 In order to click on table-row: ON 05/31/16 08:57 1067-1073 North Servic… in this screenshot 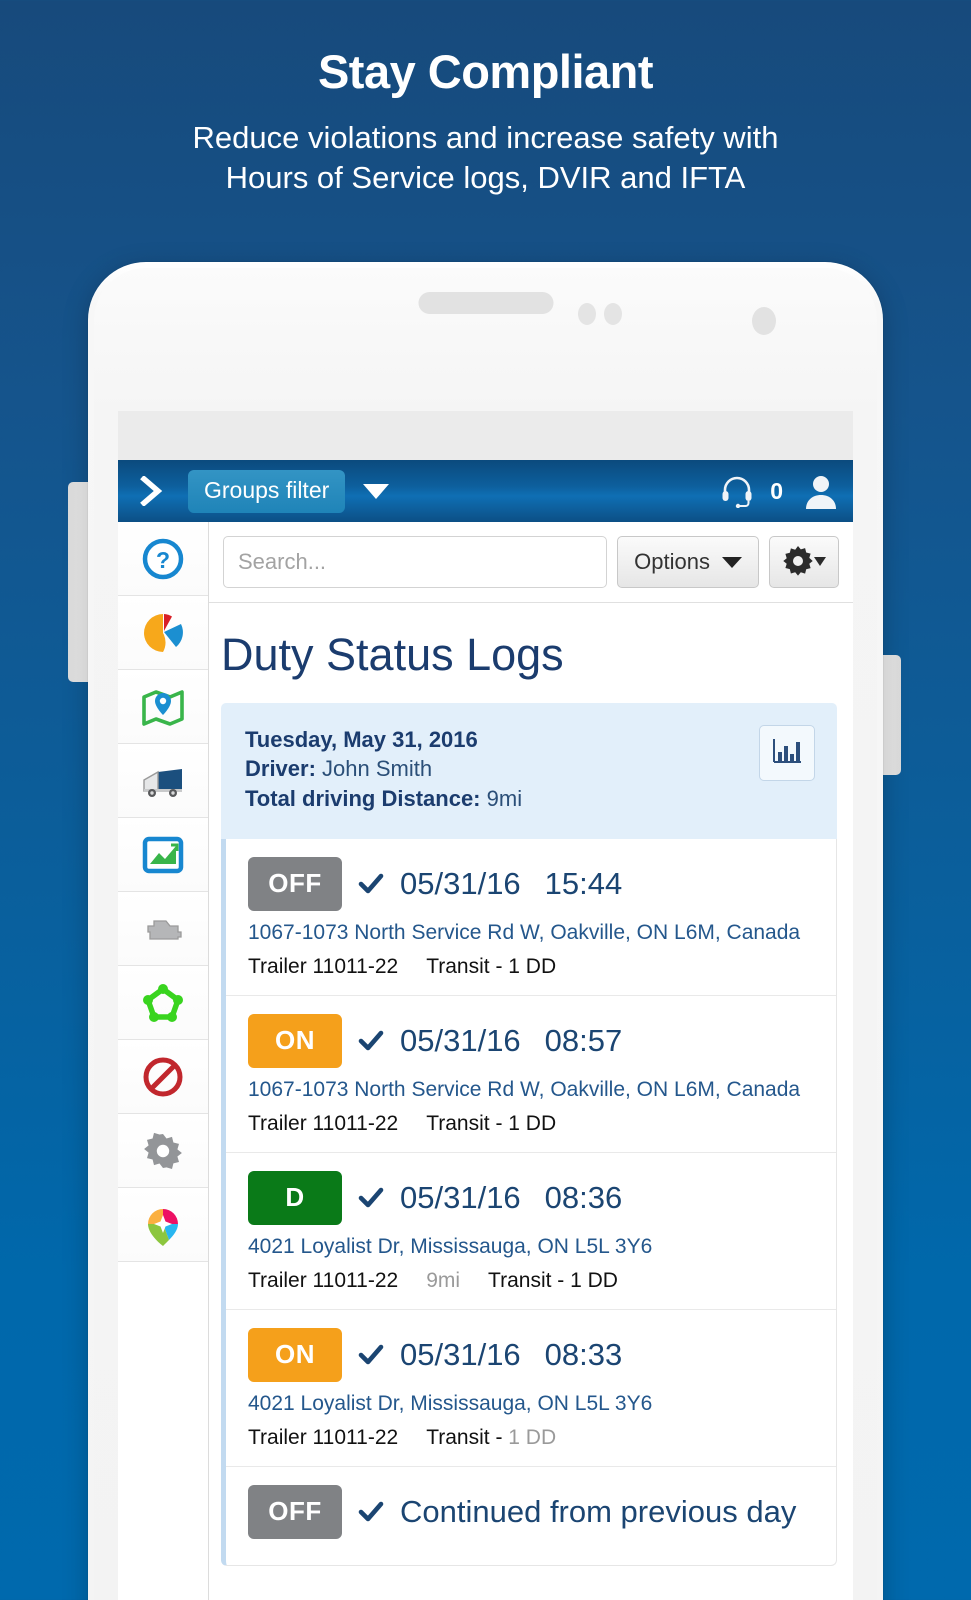, I will do `click(531, 1074)`.